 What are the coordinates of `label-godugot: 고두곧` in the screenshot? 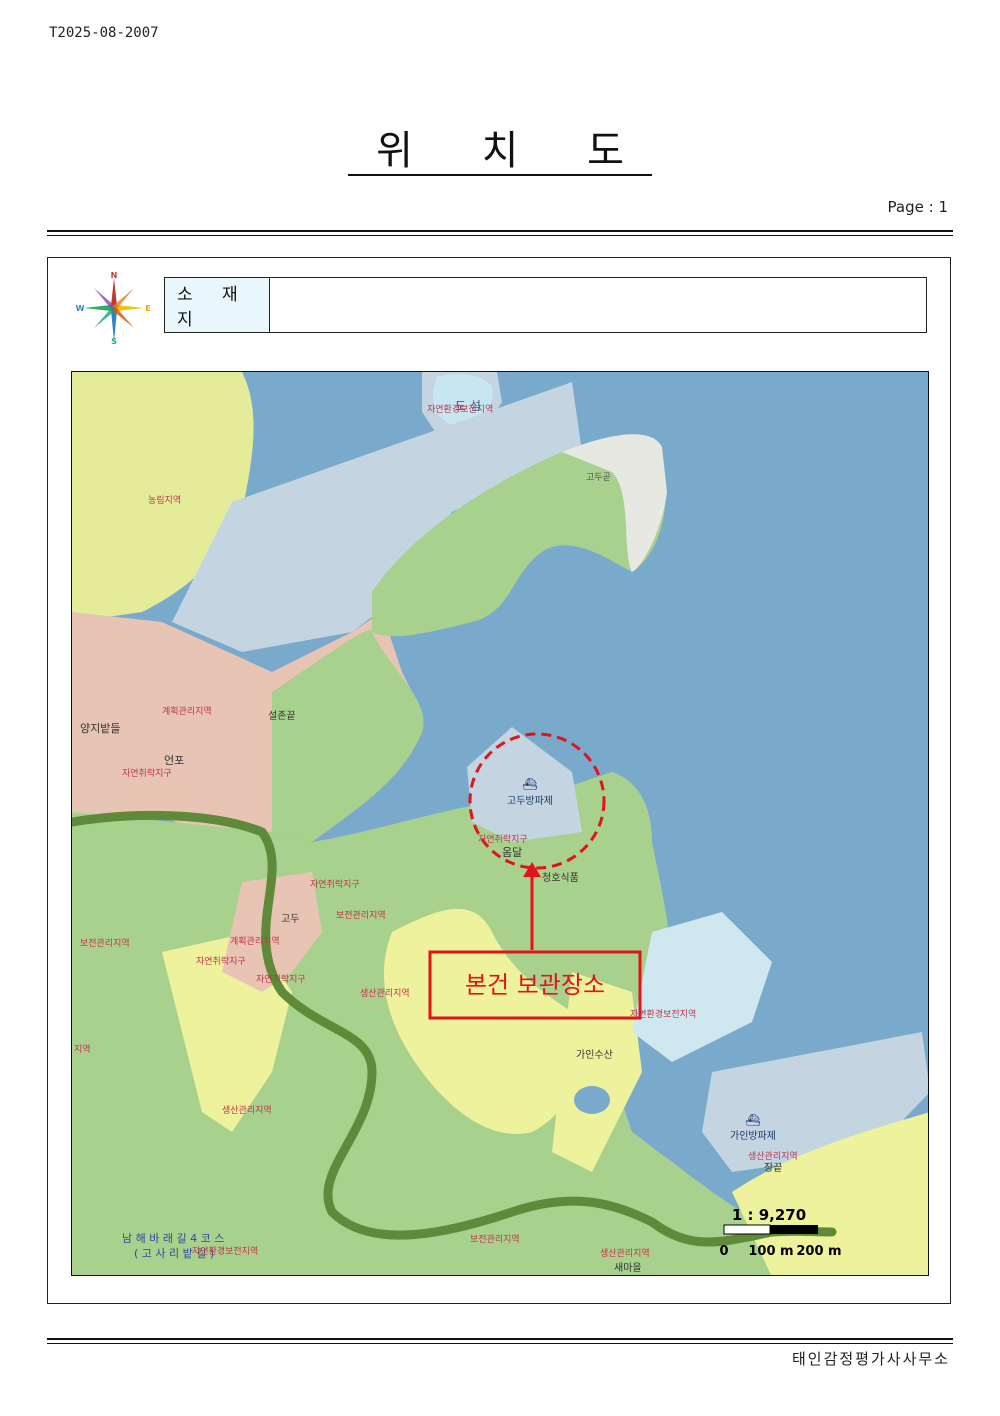 It's located at (598, 477).